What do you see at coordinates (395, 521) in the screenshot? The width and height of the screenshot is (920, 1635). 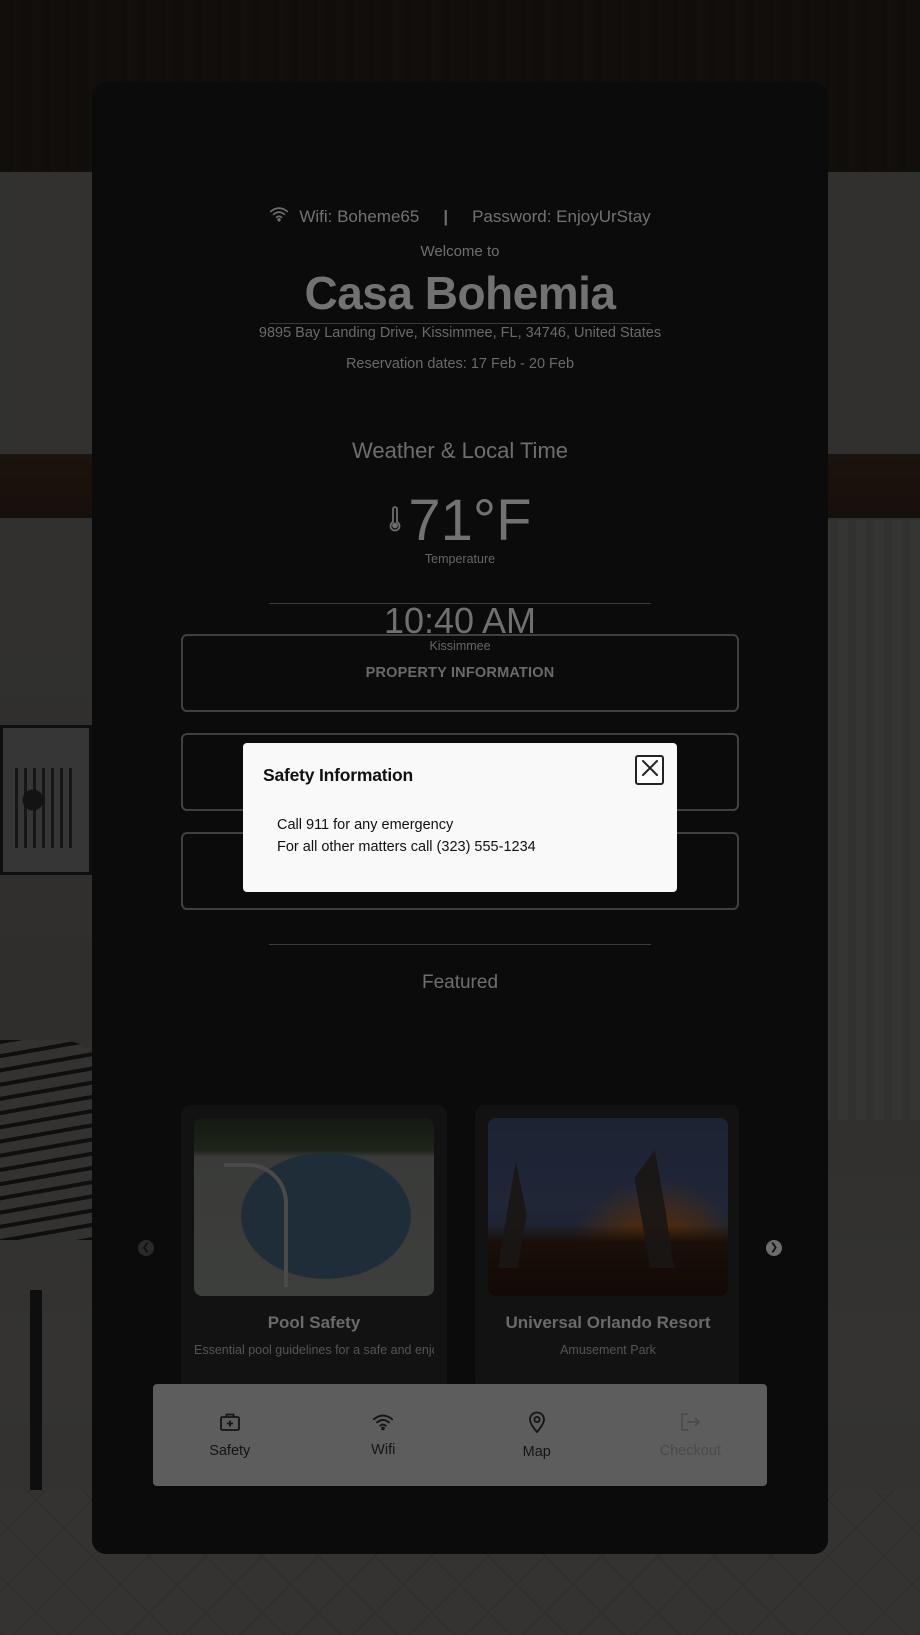 I see `thermometer-icon` at bounding box center [395, 521].